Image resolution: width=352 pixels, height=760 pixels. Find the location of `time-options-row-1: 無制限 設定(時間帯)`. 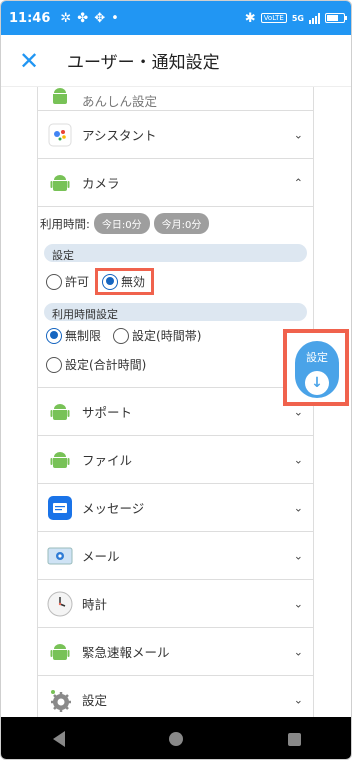

time-options-row-1: 無制限 設定(時間帯) is located at coordinates (175, 335).